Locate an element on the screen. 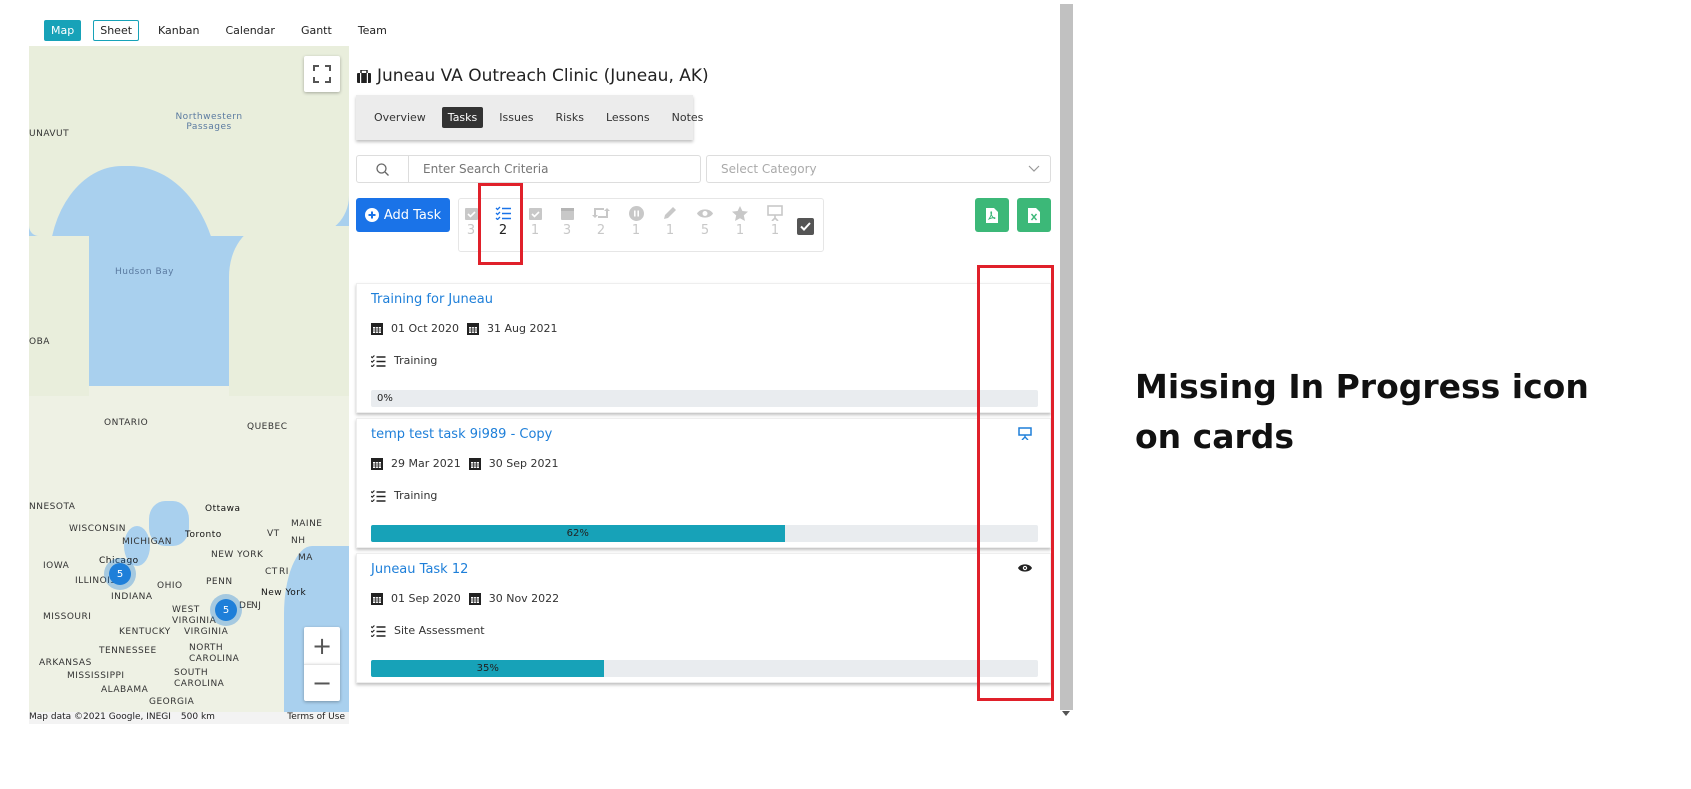 The image size is (1691, 789). tab-issues: Issues is located at coordinates (516, 117).